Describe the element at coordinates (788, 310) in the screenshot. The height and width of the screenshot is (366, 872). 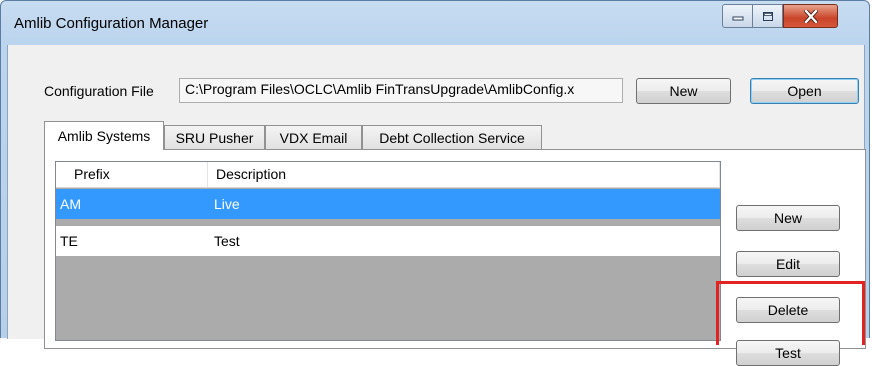
I see `system-delete-button: Delete` at that location.